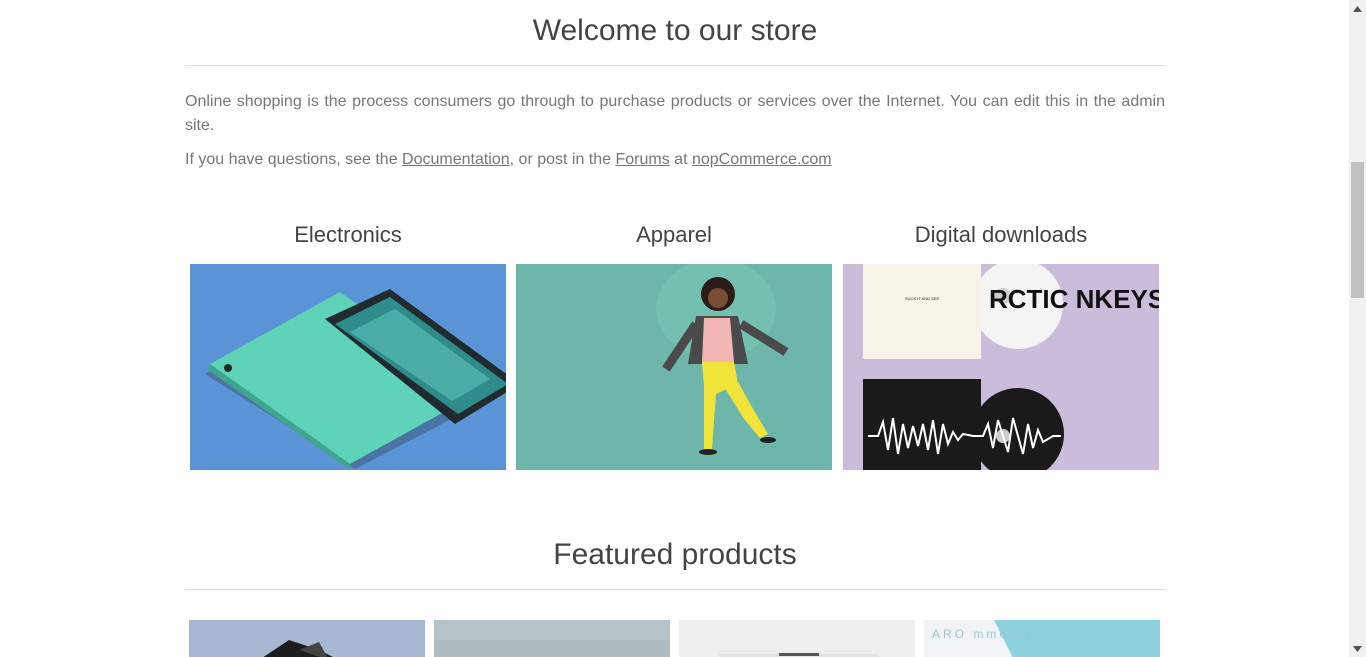 This screenshot has height=657, width=1366. What do you see at coordinates (675, 30) in the screenshot?
I see `welcome-title: Welcome to our store` at bounding box center [675, 30].